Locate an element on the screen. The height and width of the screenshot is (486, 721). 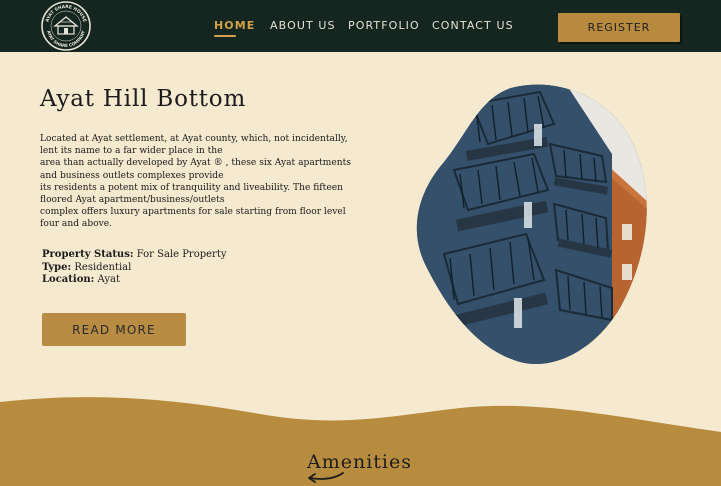
nav-link-portfolio: PORTFOLIO is located at coordinates (384, 25).